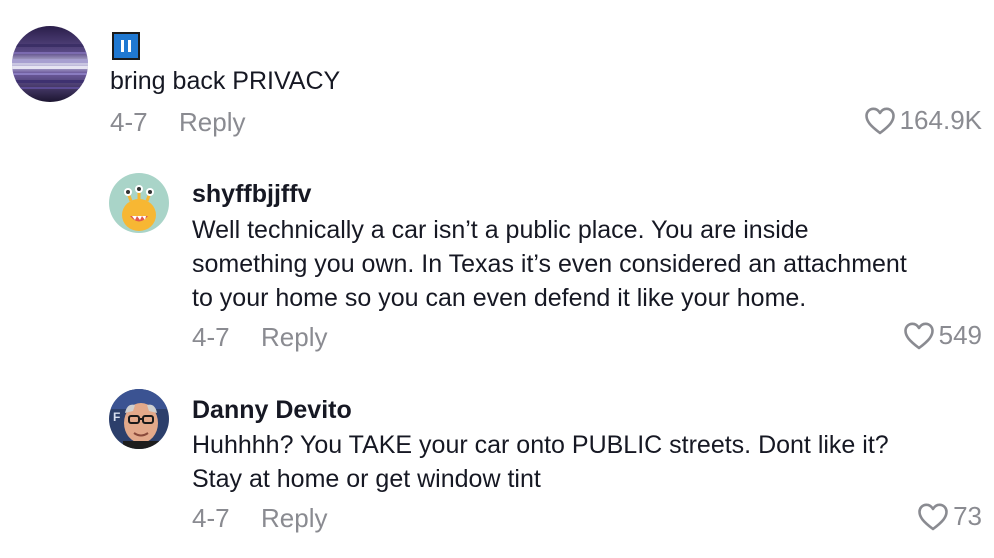 This screenshot has height=558, width=994. Describe the element at coordinates (272, 410) in the screenshot. I see `comment-username: Danny Devito` at that location.